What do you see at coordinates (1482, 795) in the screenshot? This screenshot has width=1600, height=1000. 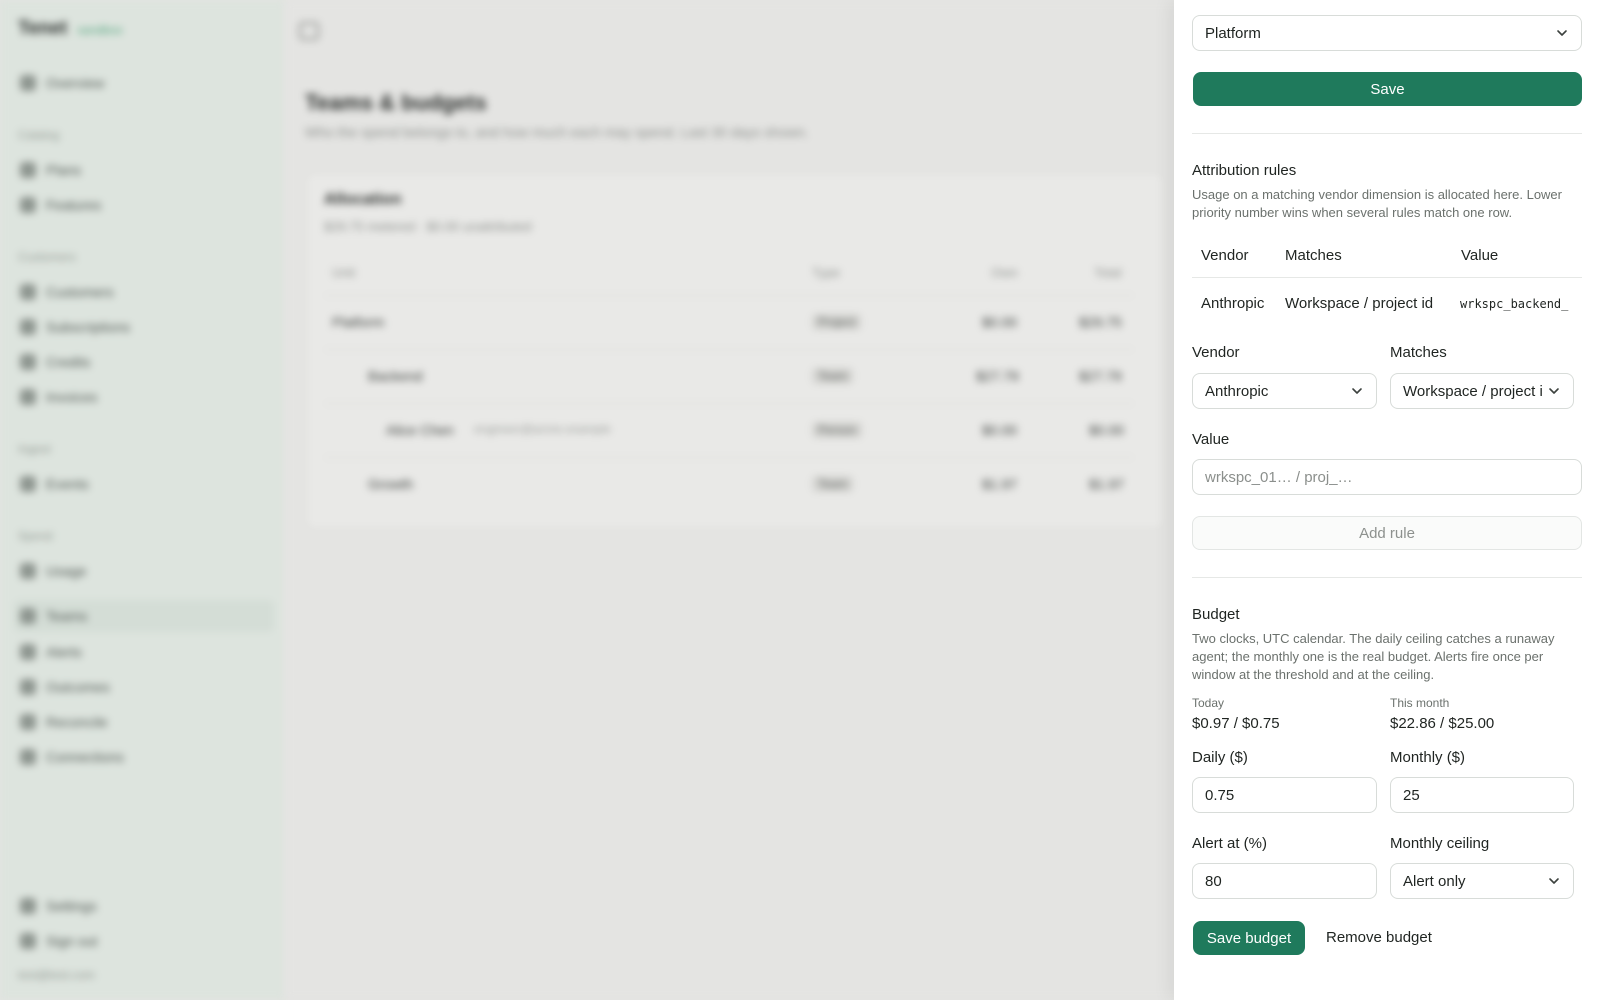 I see `monthly-budget-input` at bounding box center [1482, 795].